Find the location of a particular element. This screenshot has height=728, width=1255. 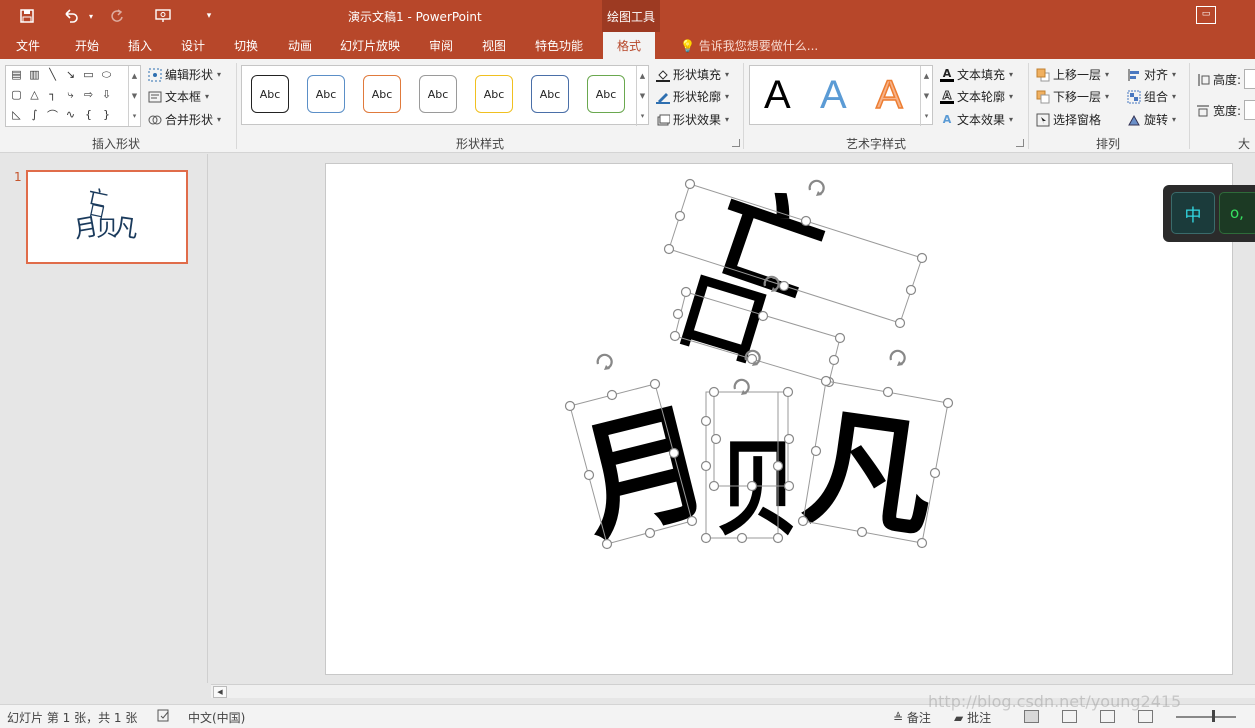

left-brace-shape-icon: { is located at coordinates (88, 114).